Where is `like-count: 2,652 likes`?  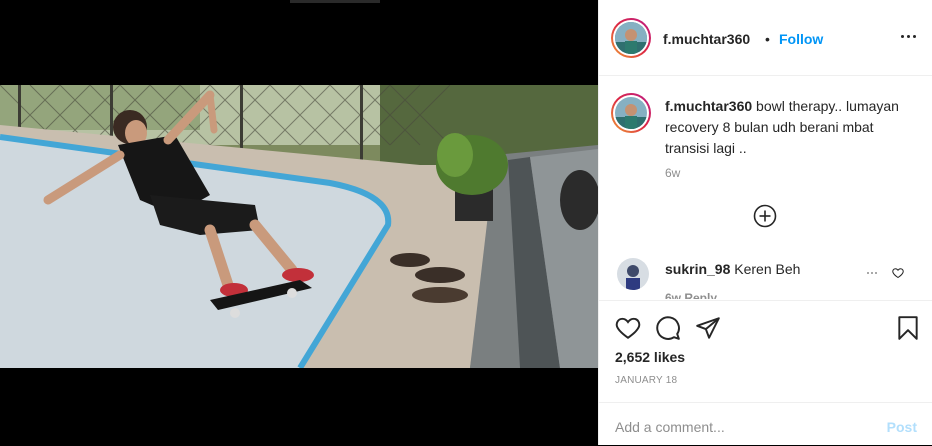
like-count: 2,652 likes is located at coordinates (650, 357).